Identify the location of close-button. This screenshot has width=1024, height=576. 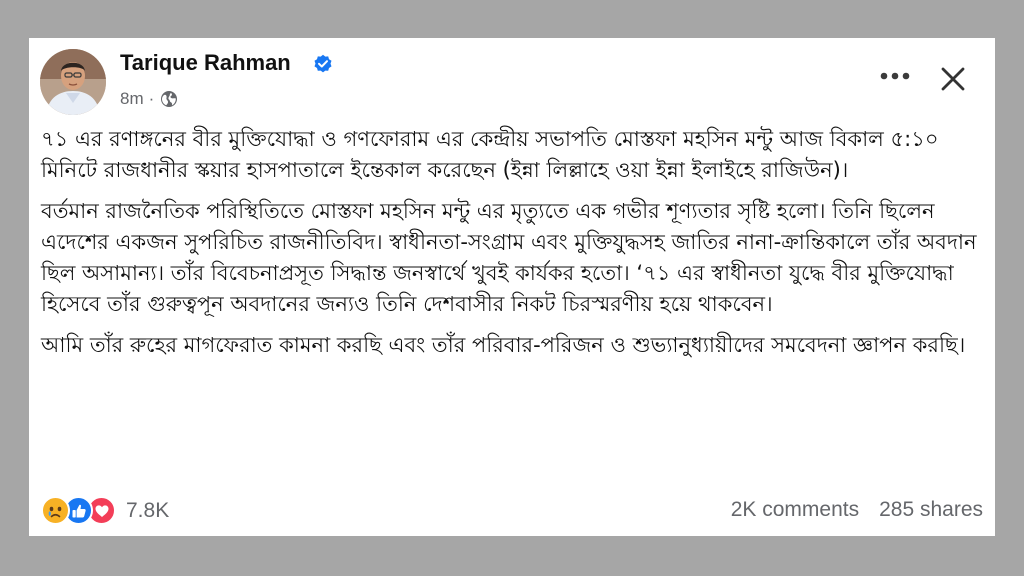
(953, 79).